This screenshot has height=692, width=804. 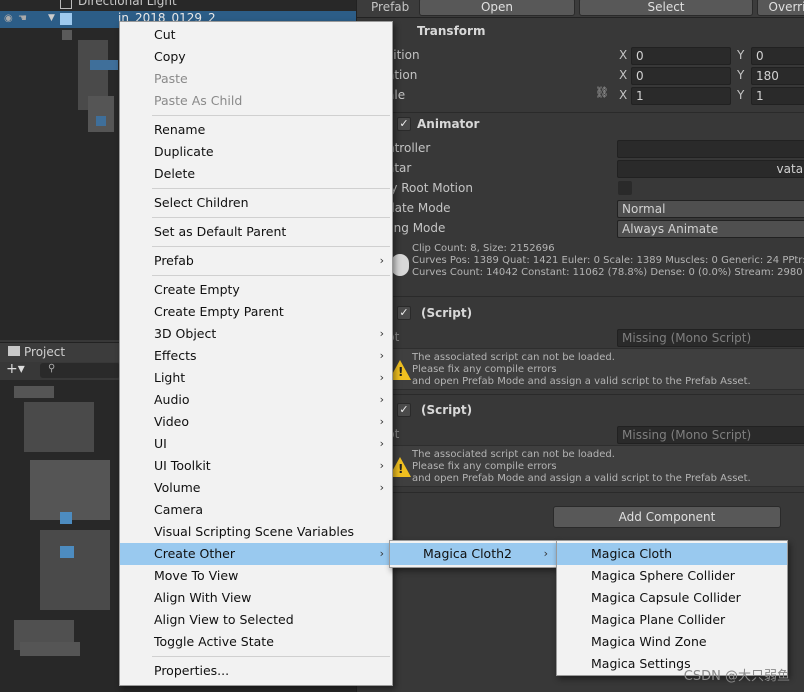 I want to click on rotation-y-field: 180, so click(x=777, y=76).